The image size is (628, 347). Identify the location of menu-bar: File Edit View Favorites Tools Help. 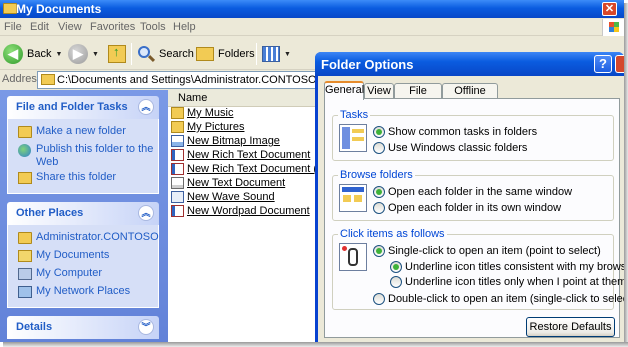
(312, 27).